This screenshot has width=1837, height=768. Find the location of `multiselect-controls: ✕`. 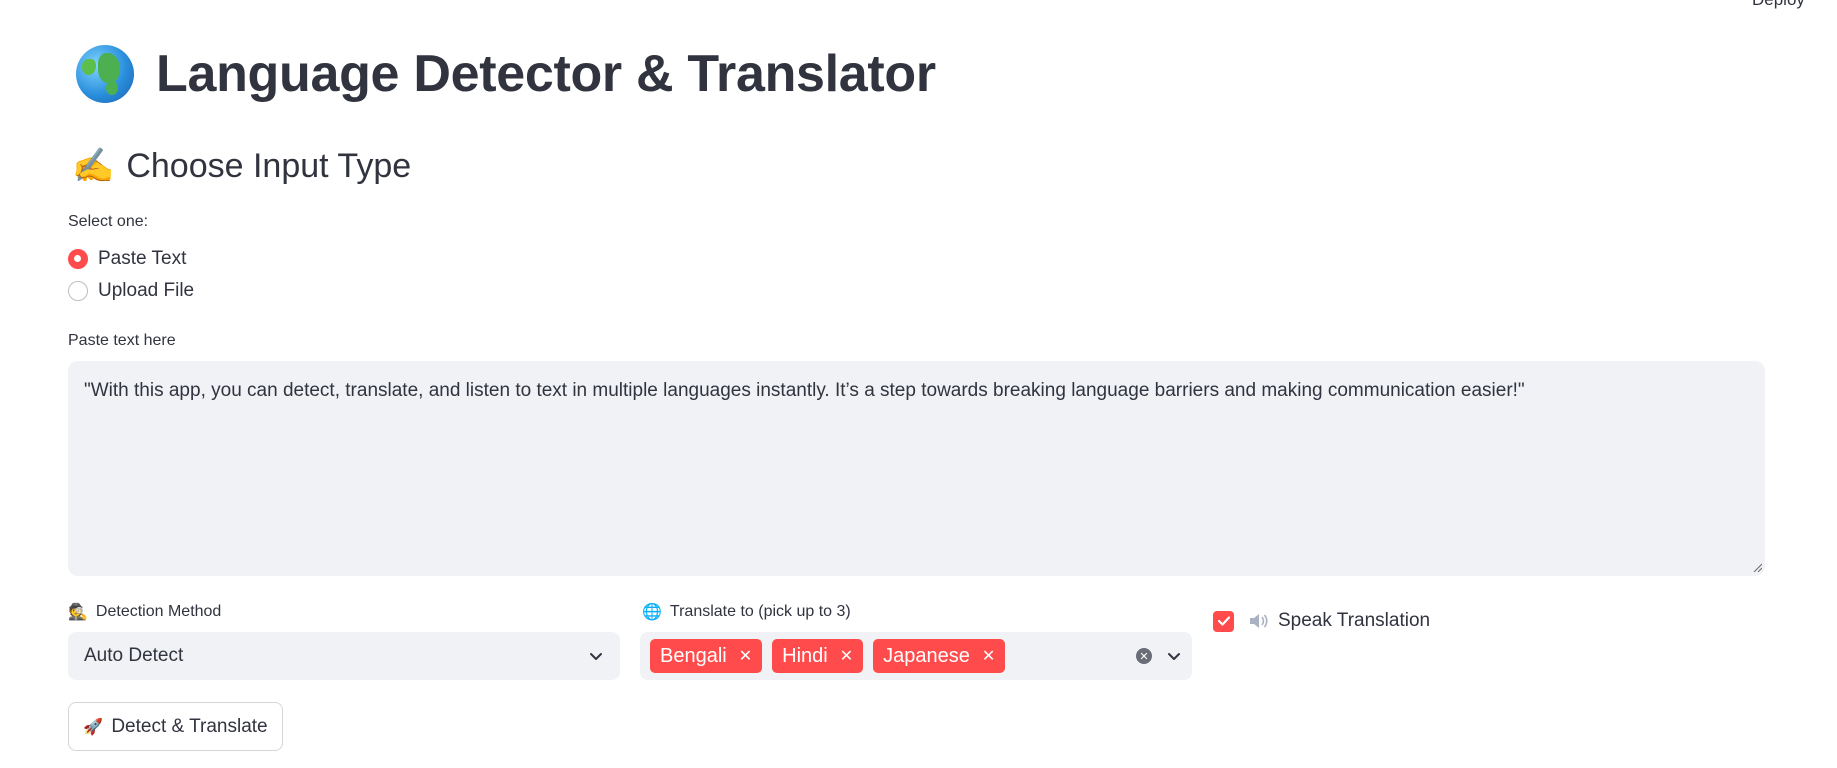

multiselect-controls: ✕ is located at coordinates (1159, 656).